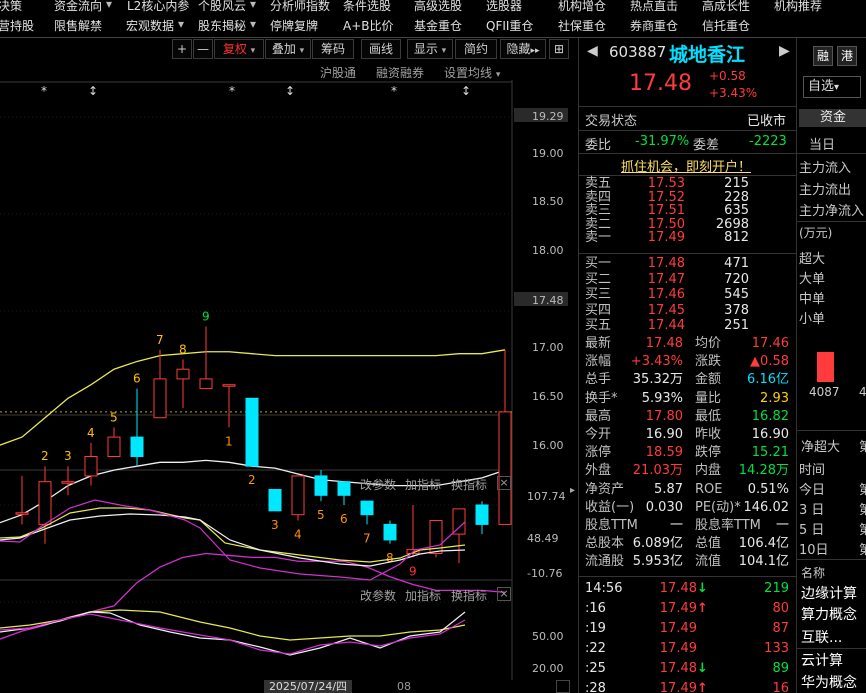  Describe the element at coordinates (368, 25) in the screenshot. I see `nav-item-abbijia: A+B比价` at that location.